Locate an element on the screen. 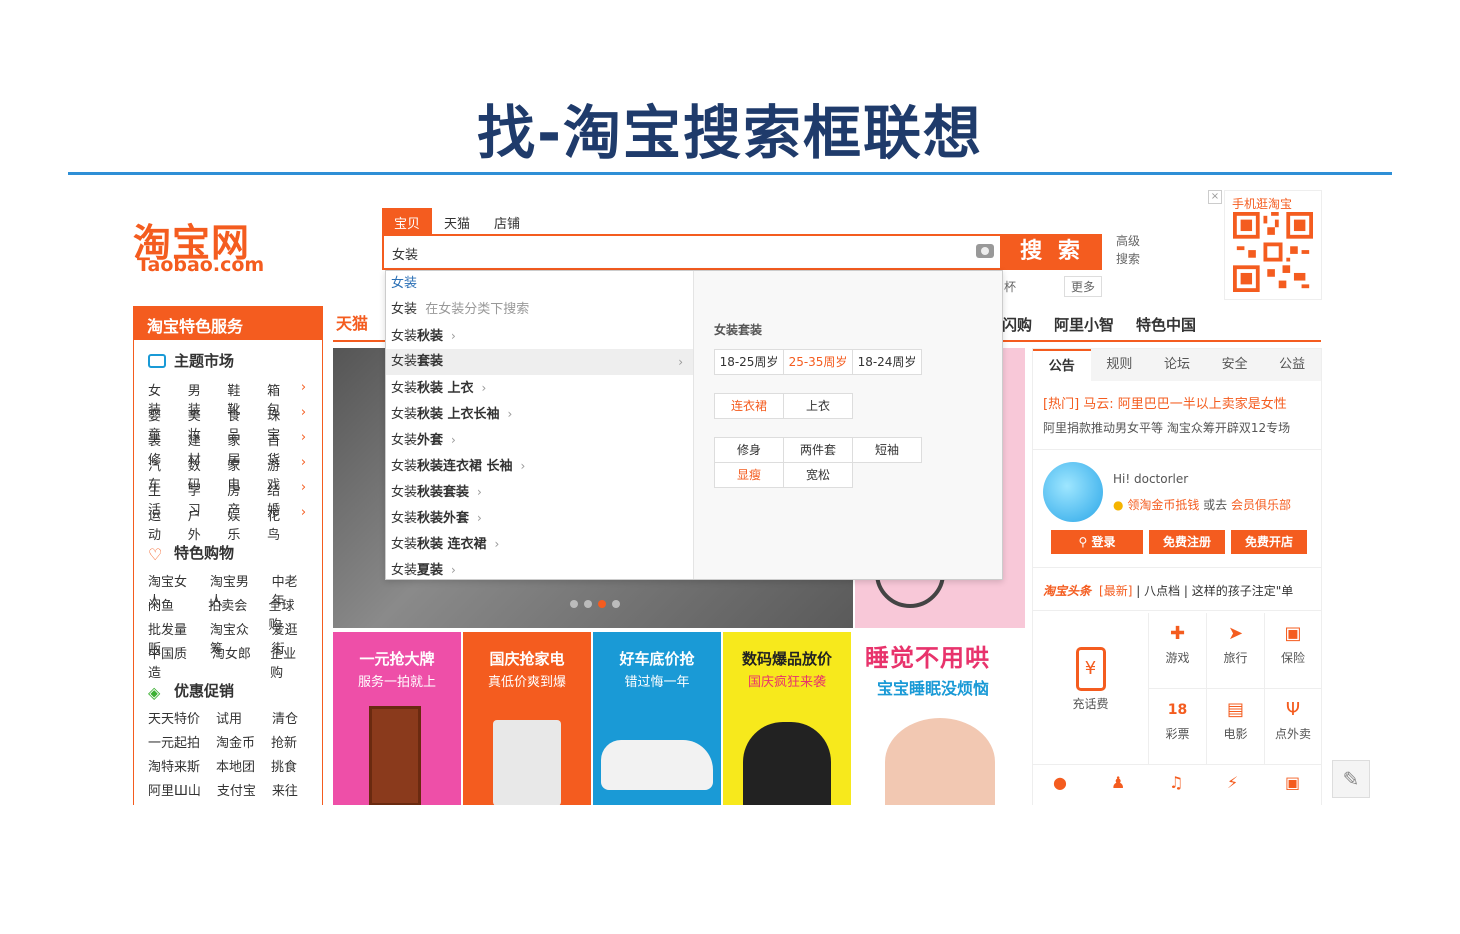 Image resolution: width=1460 pixels, height=934 pixels. link: 一元起拍 is located at coordinates (174, 741).